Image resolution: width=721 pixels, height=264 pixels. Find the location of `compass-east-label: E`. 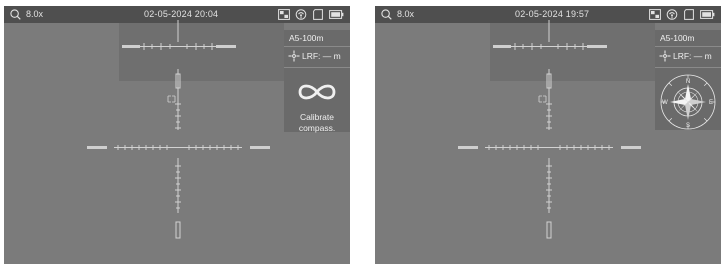

compass-east-label: E is located at coordinates (711, 103).